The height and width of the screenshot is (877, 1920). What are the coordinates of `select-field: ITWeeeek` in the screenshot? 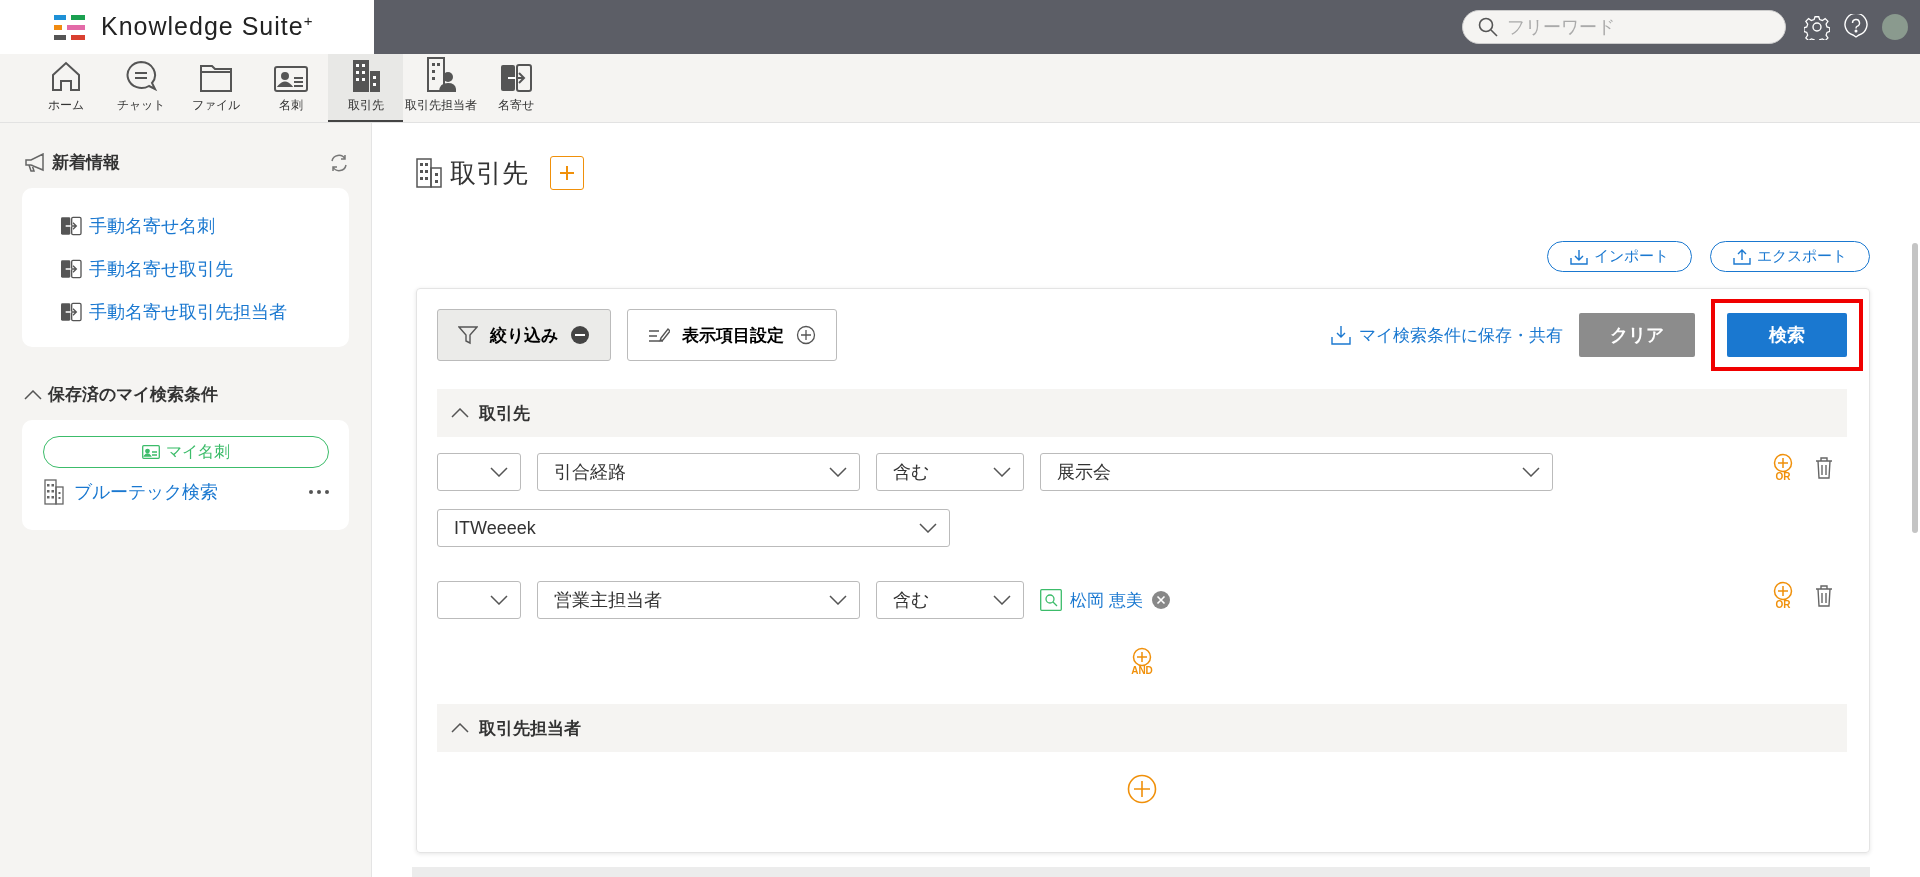 It's located at (693, 528).